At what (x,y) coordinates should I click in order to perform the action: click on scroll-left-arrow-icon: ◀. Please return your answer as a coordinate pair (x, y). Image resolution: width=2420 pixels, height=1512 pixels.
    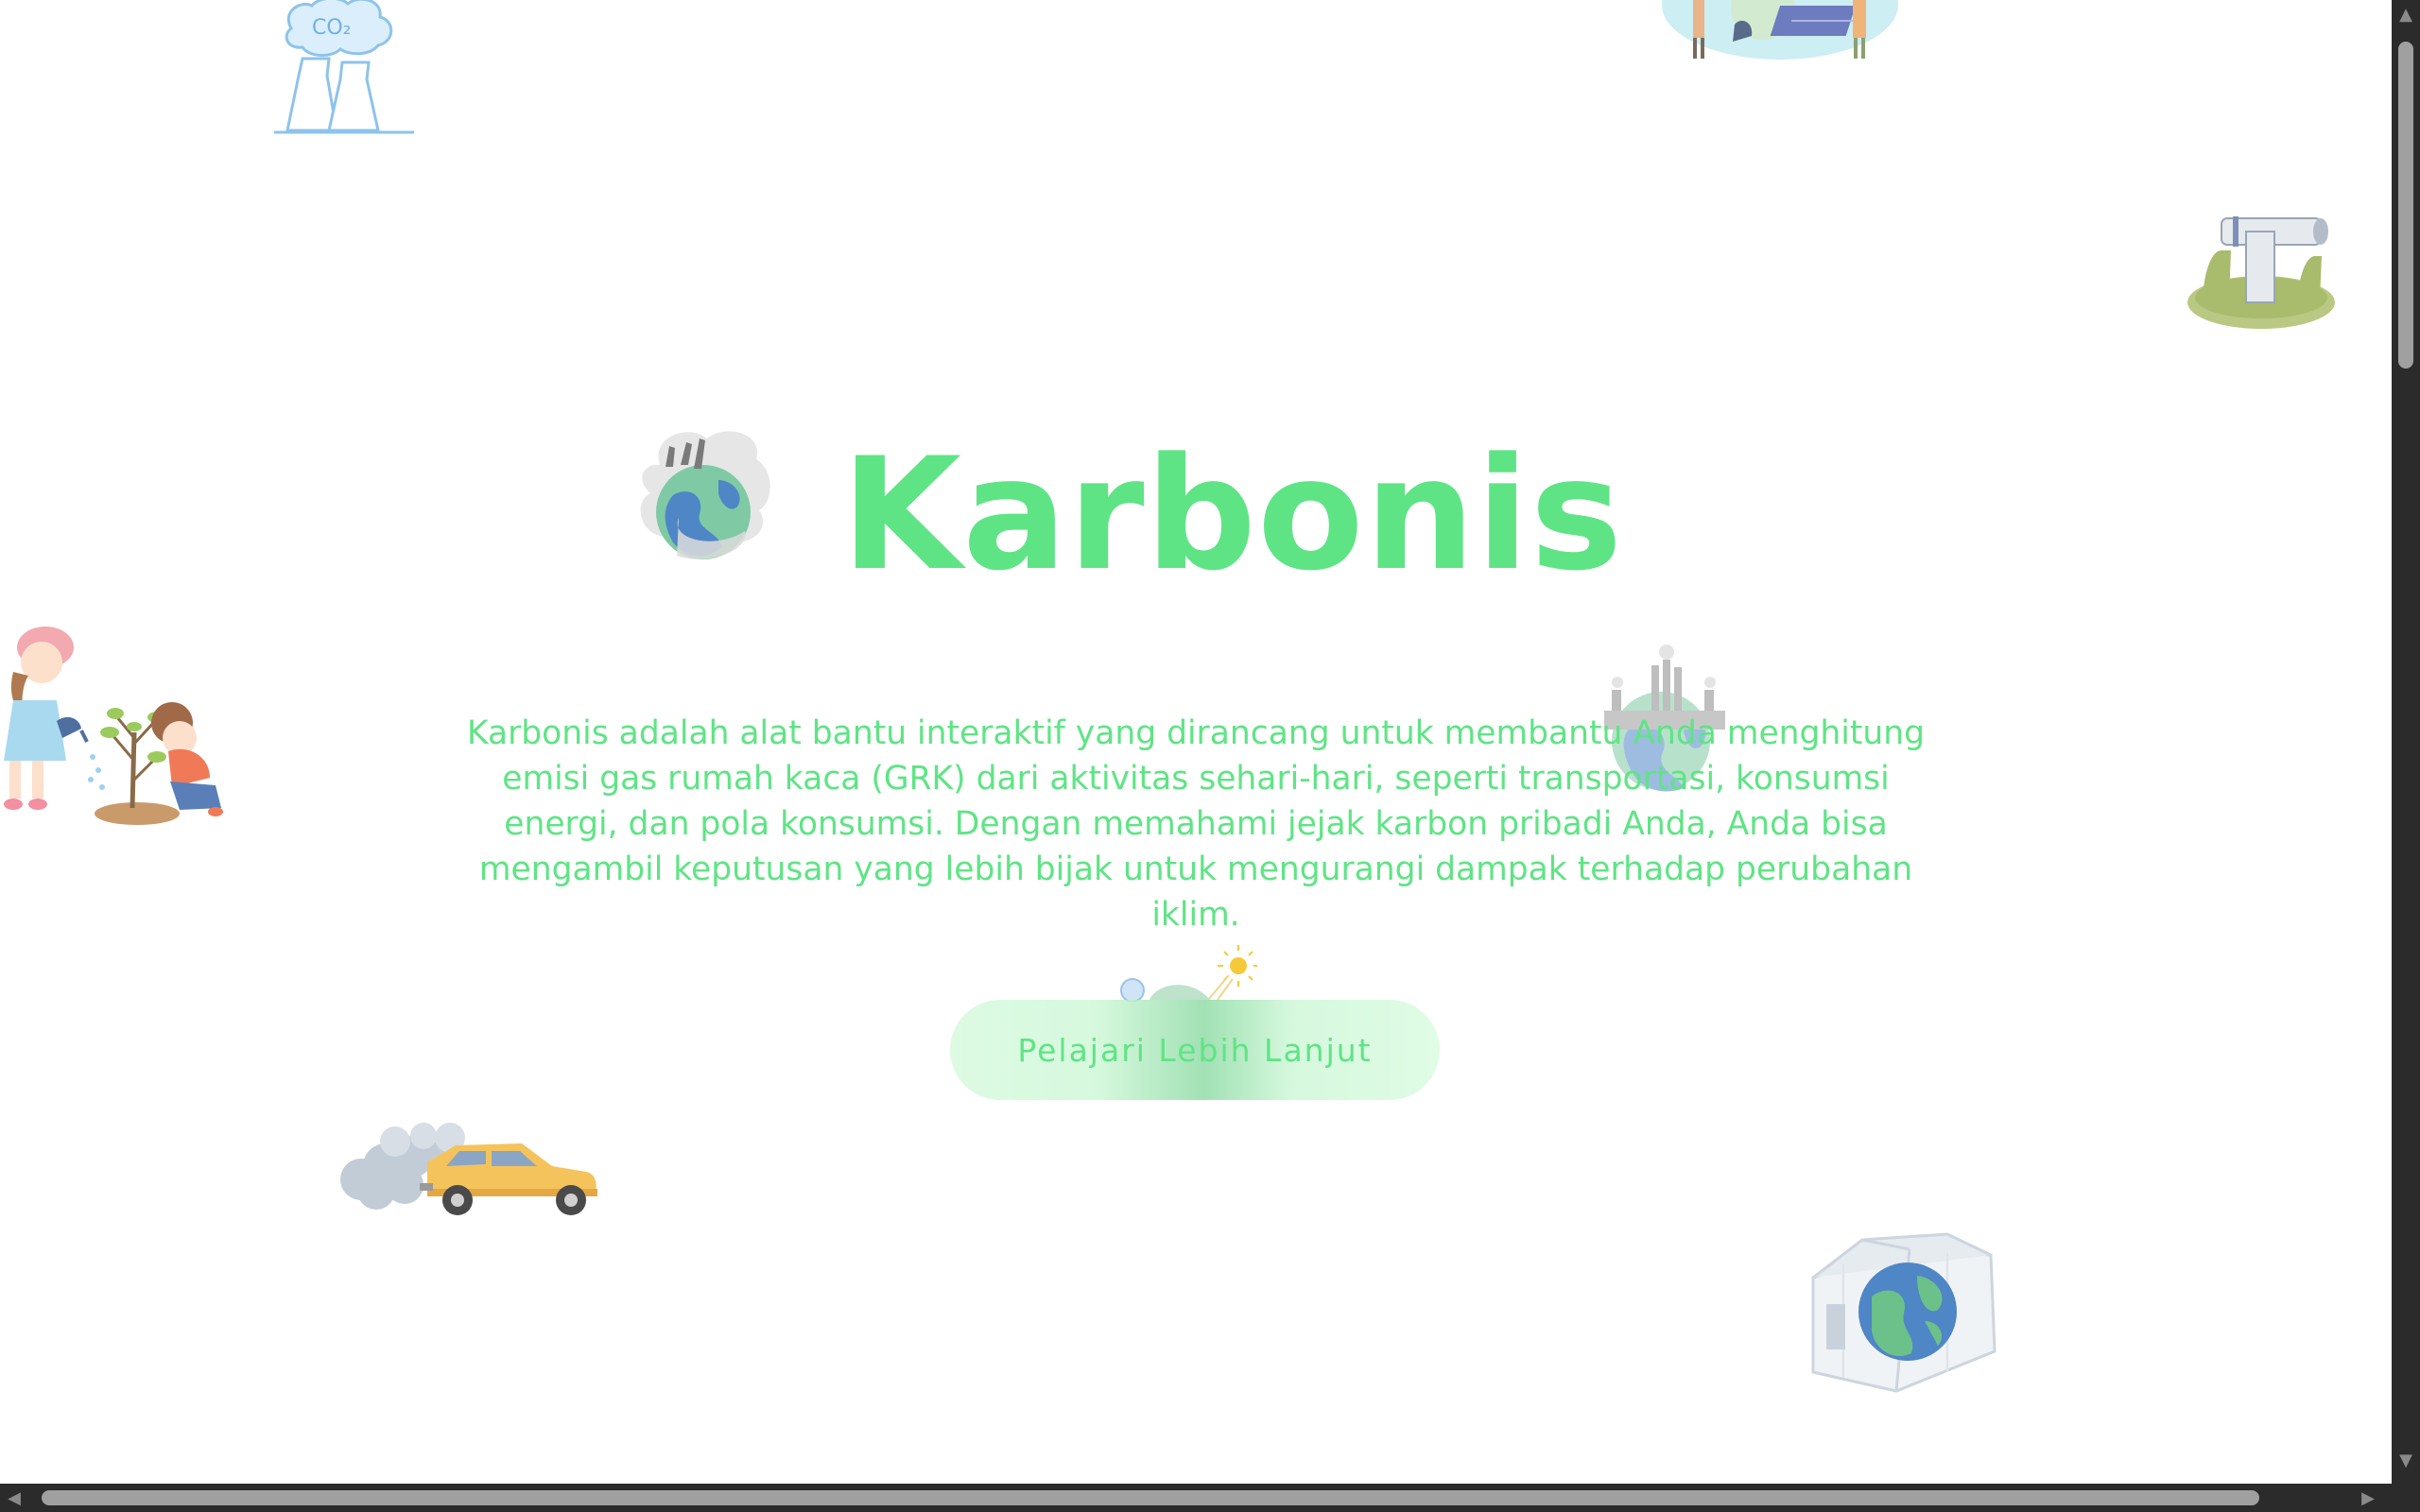
    Looking at the image, I should click on (14, 1498).